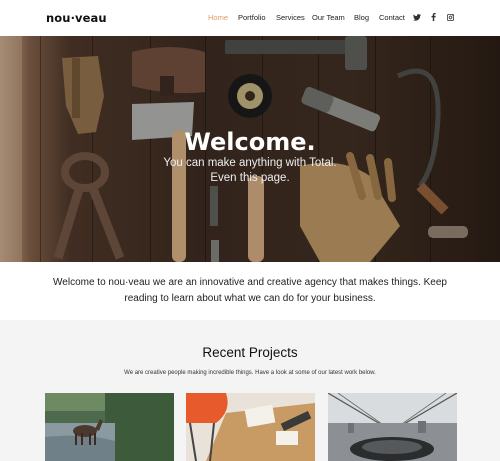 This screenshot has width=500, height=461. Describe the element at coordinates (109, 427) in the screenshot. I see `project-thumbnail-deer` at that location.